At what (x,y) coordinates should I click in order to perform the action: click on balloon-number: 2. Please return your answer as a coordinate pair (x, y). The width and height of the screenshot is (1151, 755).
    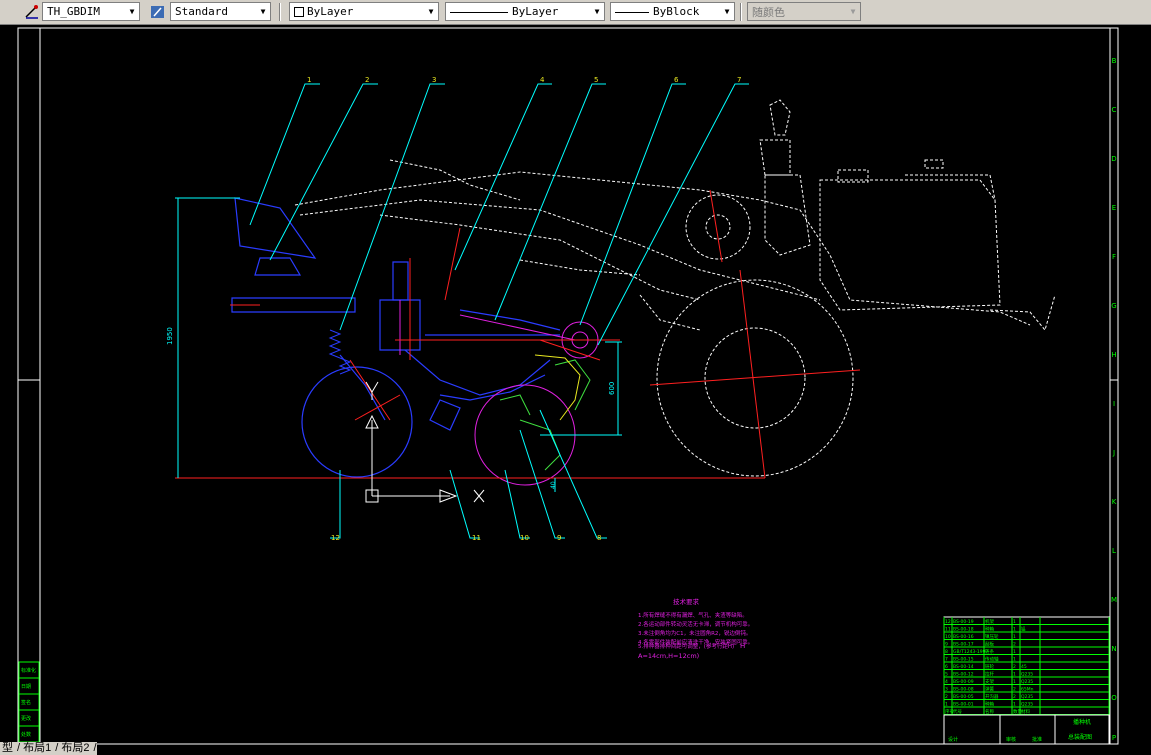
    Looking at the image, I should click on (367, 80).